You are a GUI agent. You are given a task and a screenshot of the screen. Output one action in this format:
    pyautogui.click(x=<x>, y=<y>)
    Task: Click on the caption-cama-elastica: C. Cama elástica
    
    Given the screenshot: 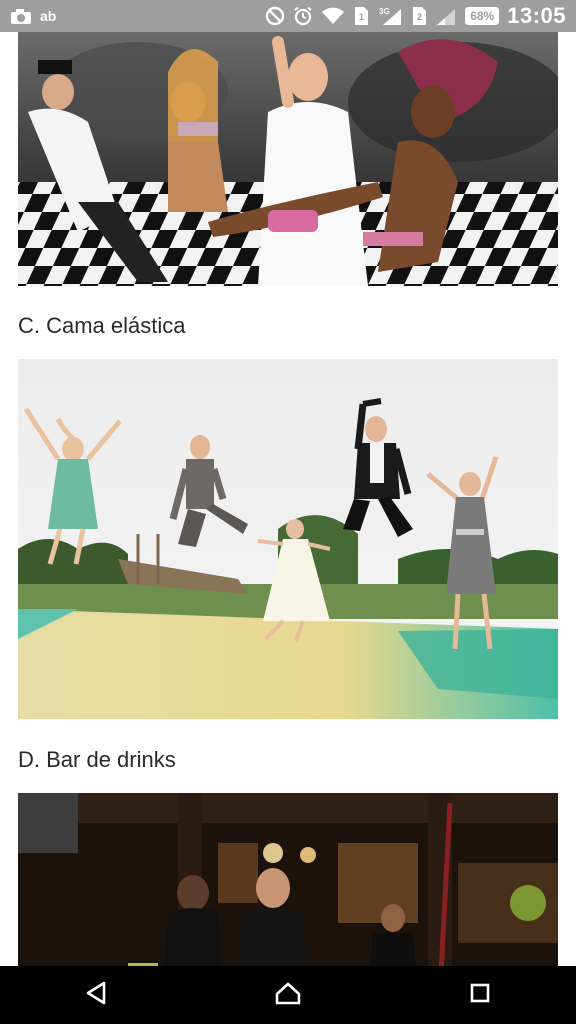 What is the action you would take?
    pyautogui.click(x=102, y=325)
    